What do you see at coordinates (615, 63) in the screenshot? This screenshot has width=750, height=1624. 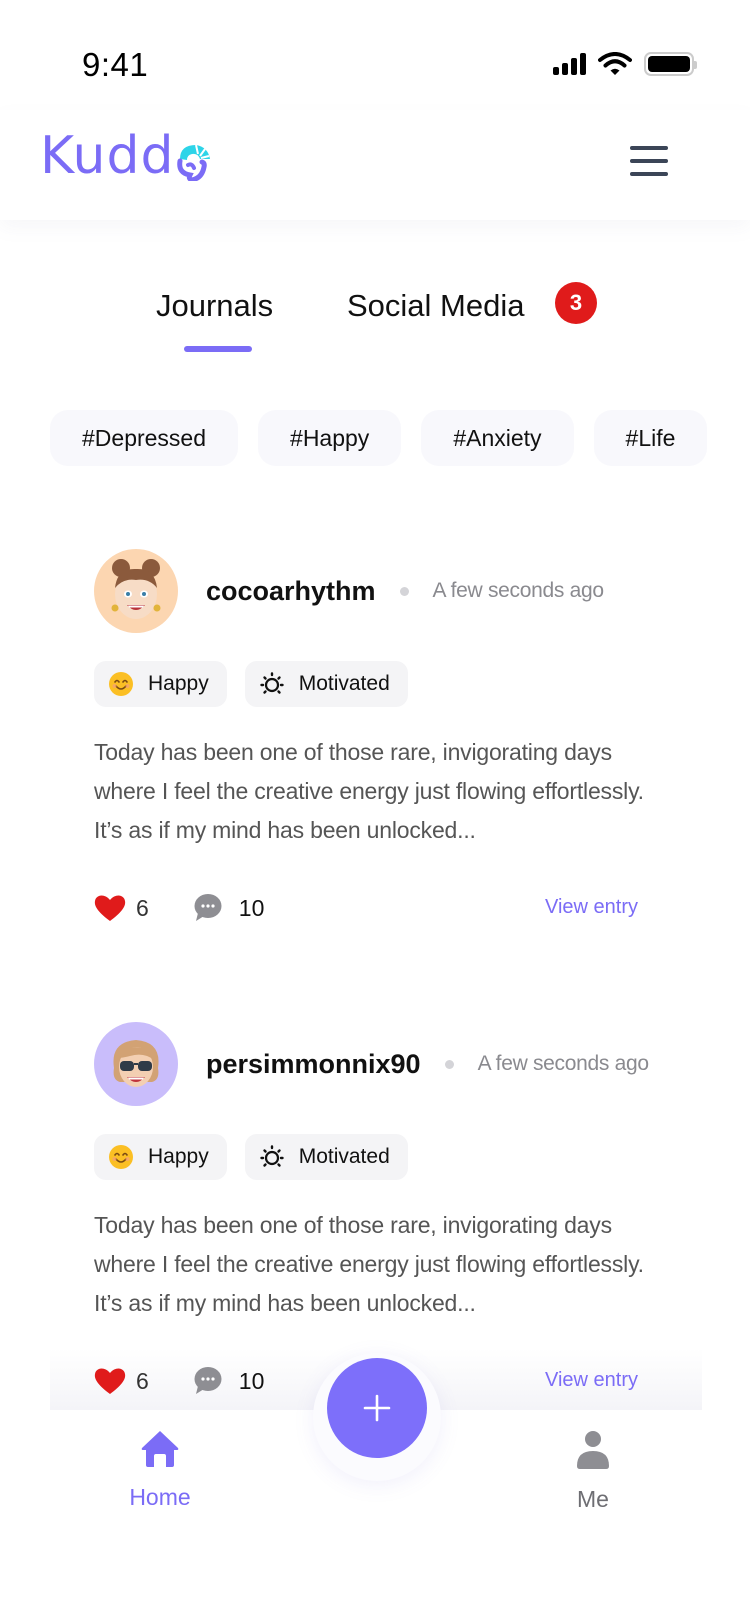 I see `wifi-icon` at bounding box center [615, 63].